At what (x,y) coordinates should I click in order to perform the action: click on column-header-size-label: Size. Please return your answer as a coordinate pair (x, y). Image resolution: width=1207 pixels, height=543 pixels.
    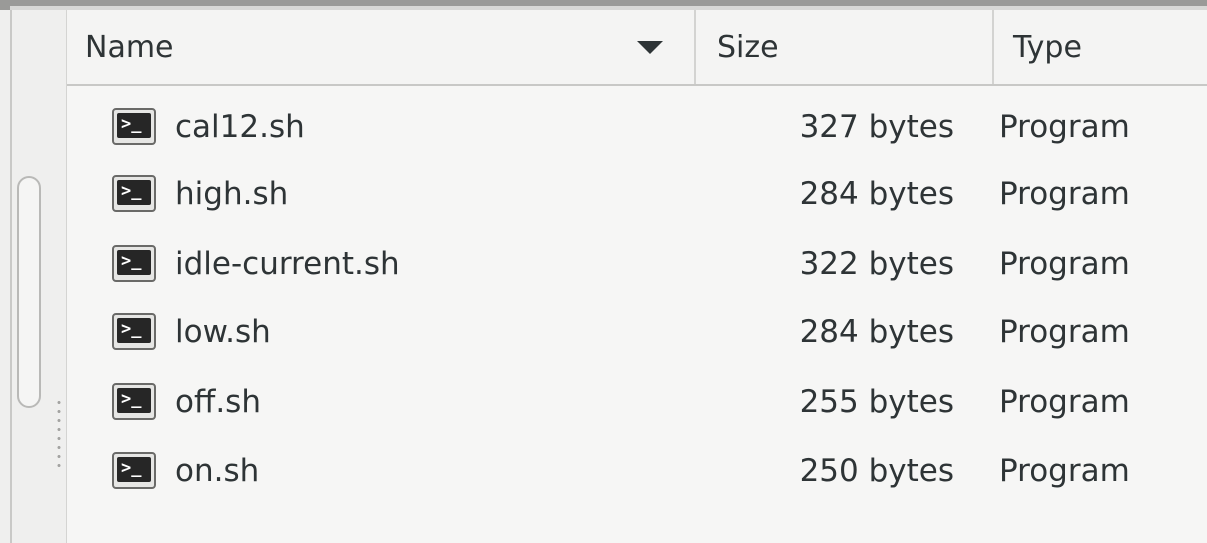
    Looking at the image, I should click on (748, 47).